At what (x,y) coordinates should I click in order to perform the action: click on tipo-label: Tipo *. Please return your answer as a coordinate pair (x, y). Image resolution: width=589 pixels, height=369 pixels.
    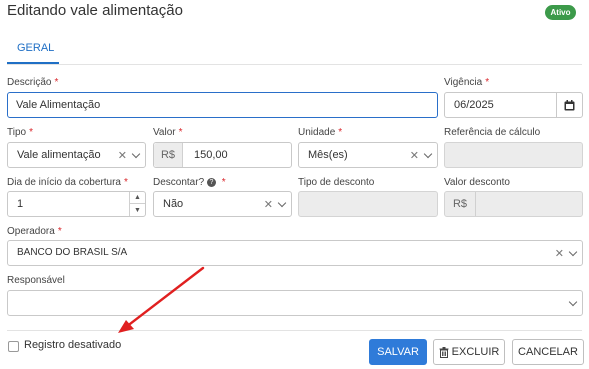
    Looking at the image, I should click on (20, 132).